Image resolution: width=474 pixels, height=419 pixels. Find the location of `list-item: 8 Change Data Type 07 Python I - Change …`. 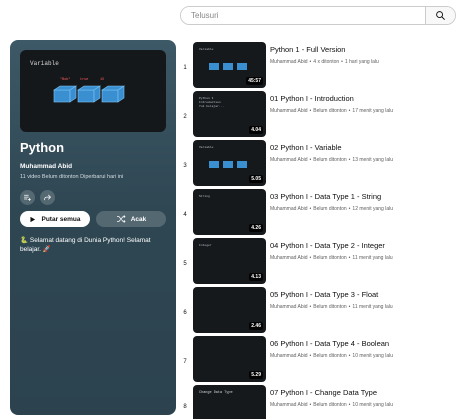

list-item: 8 Change Data Type 07 Python I - Change … is located at coordinates (327, 402).